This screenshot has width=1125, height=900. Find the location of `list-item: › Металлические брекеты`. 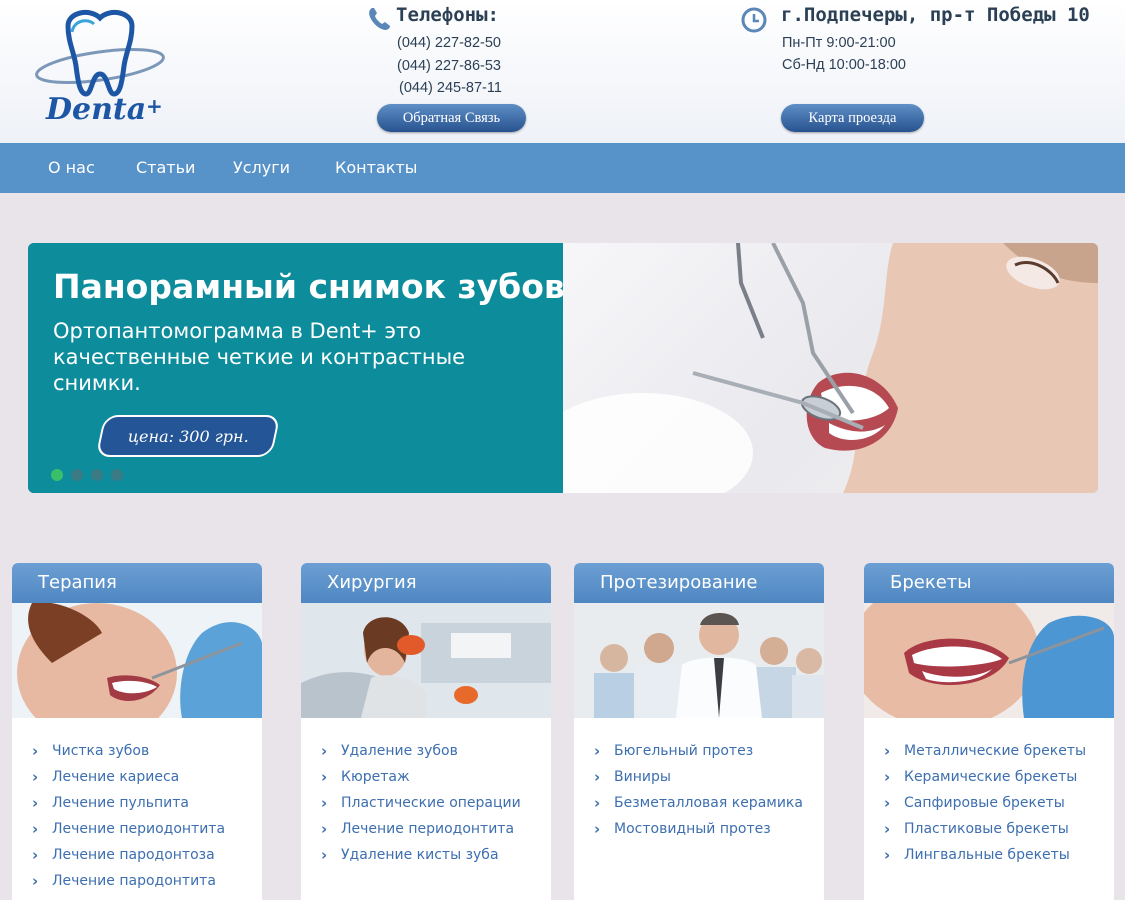

list-item: › Металлические брекеты is located at coordinates (999, 751).